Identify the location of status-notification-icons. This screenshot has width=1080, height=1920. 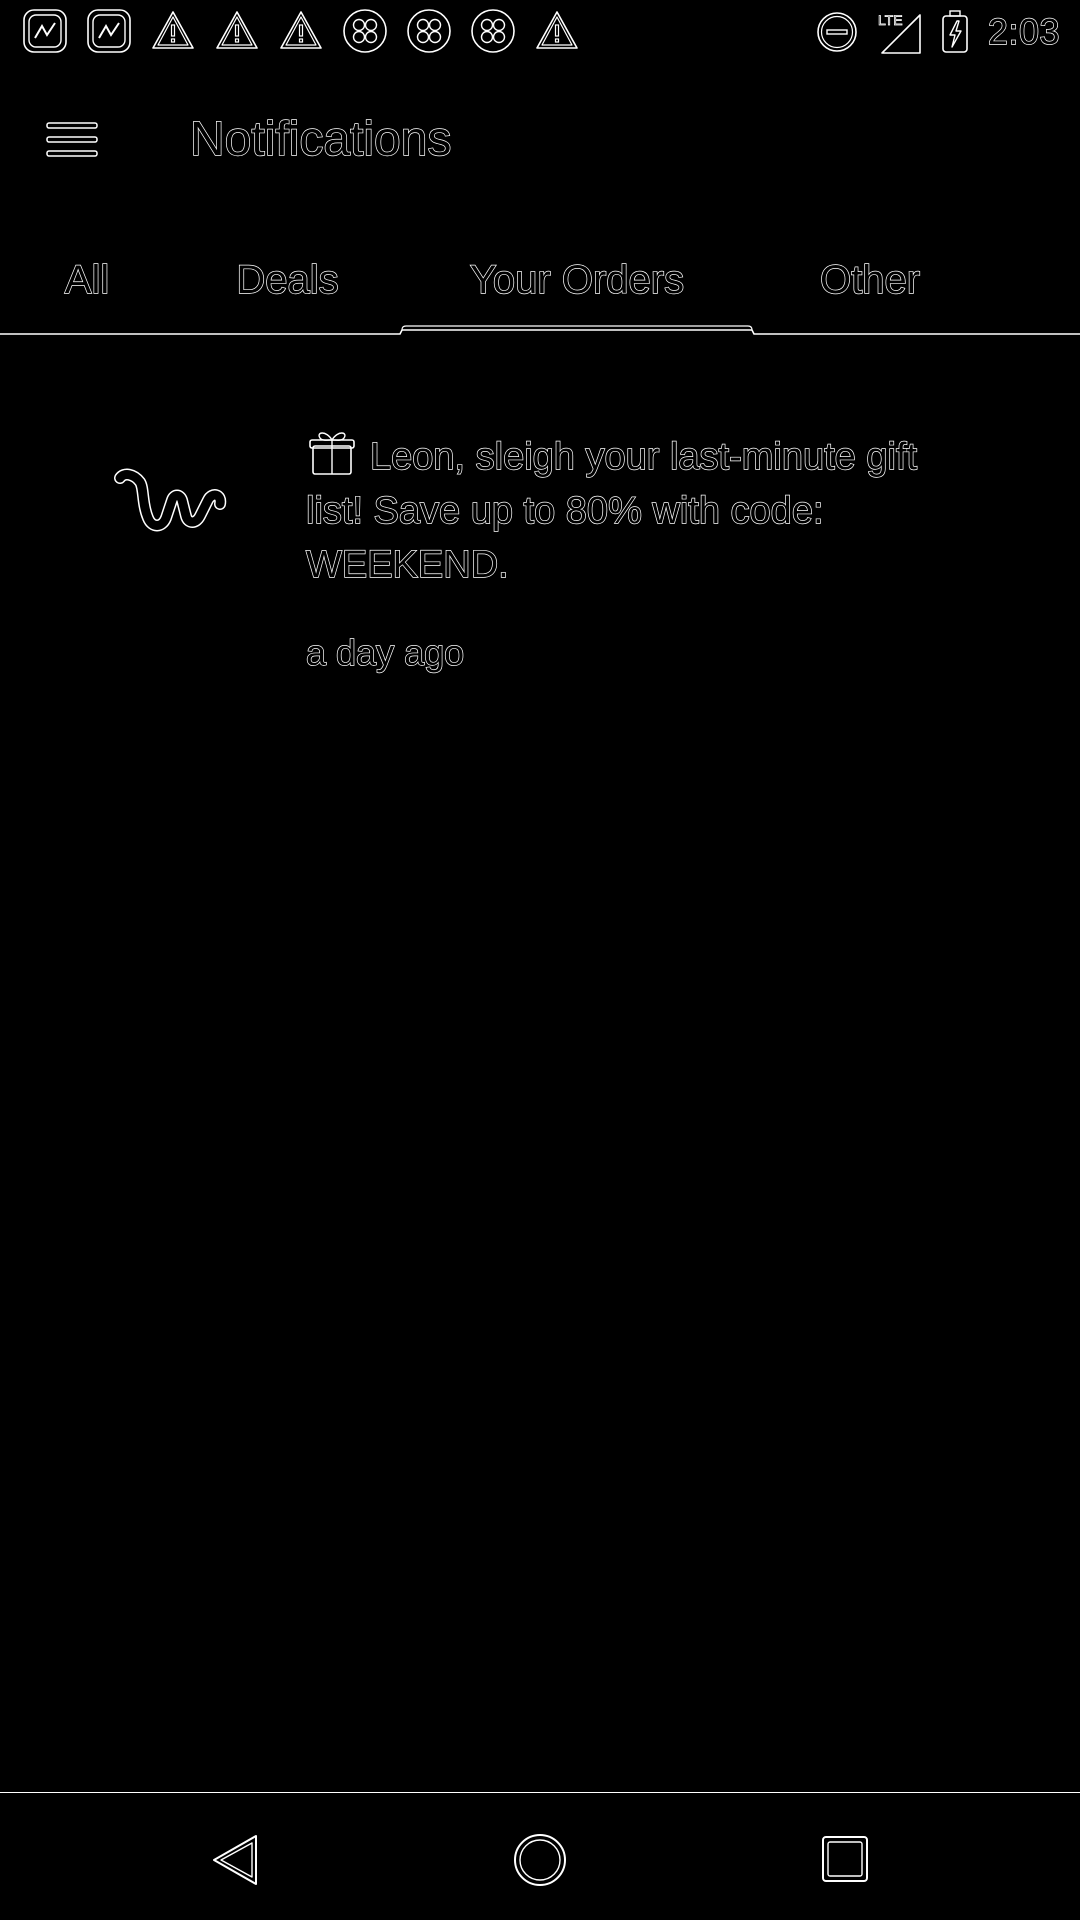
(301, 31).